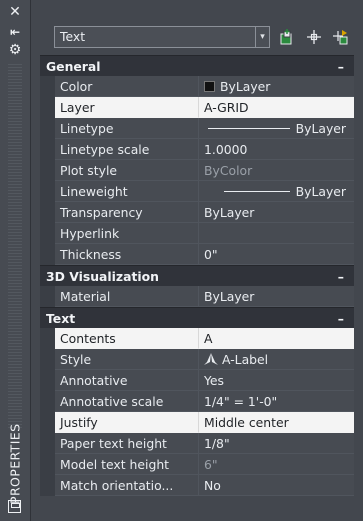  What do you see at coordinates (276, 233) in the screenshot?
I see `property-value` at bounding box center [276, 233].